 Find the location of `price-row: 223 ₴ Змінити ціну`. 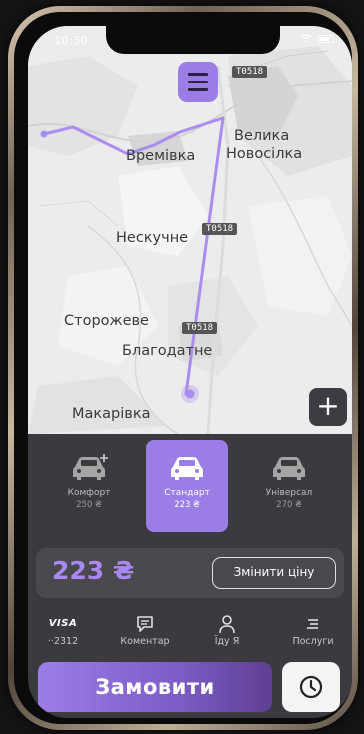

price-row: 223 ₴ Змінити ціну is located at coordinates (190, 573).